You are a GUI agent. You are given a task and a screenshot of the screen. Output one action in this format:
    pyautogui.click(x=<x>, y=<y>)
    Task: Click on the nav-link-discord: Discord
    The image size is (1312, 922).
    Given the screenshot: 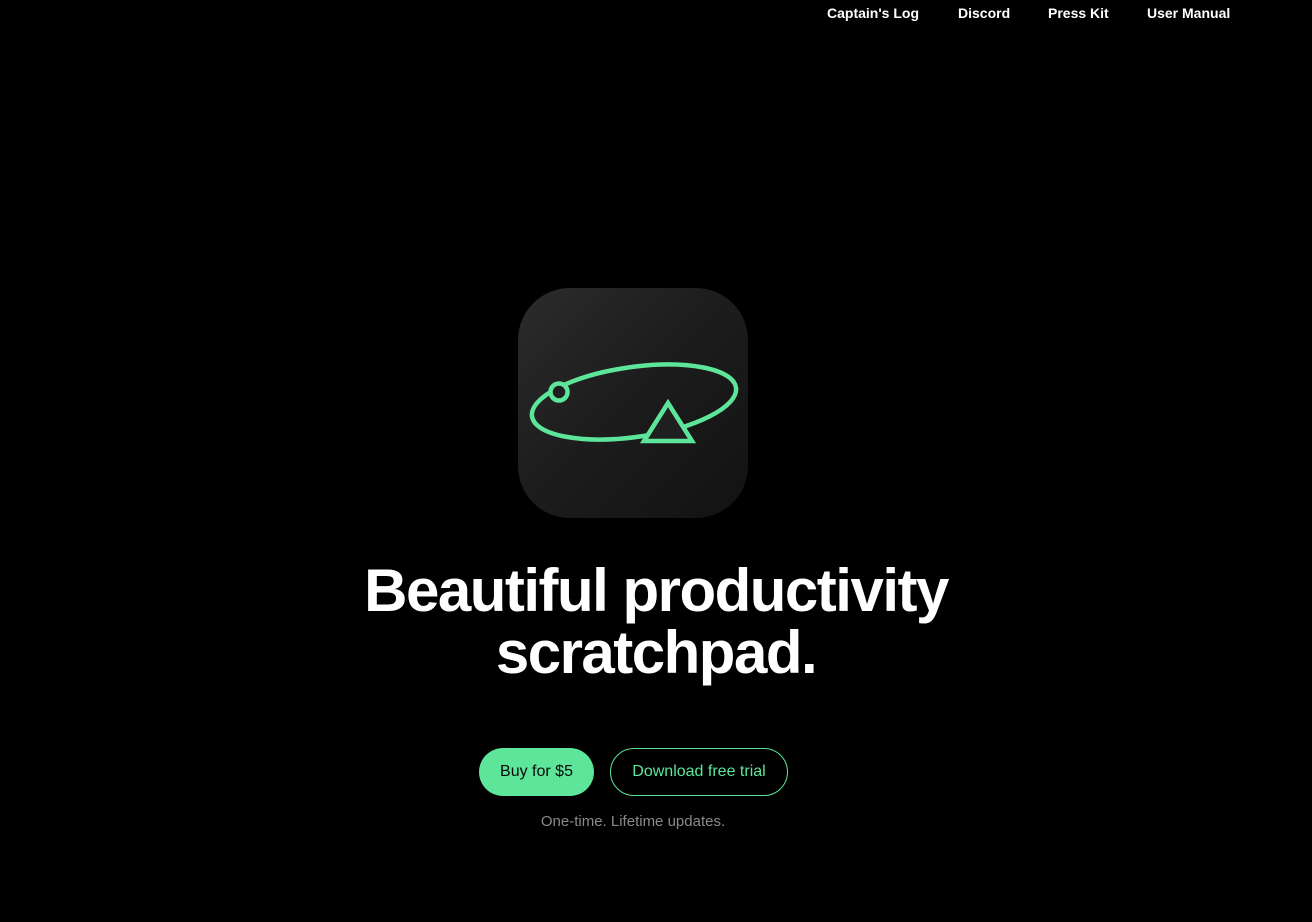 What is the action you would take?
    pyautogui.click(x=984, y=13)
    